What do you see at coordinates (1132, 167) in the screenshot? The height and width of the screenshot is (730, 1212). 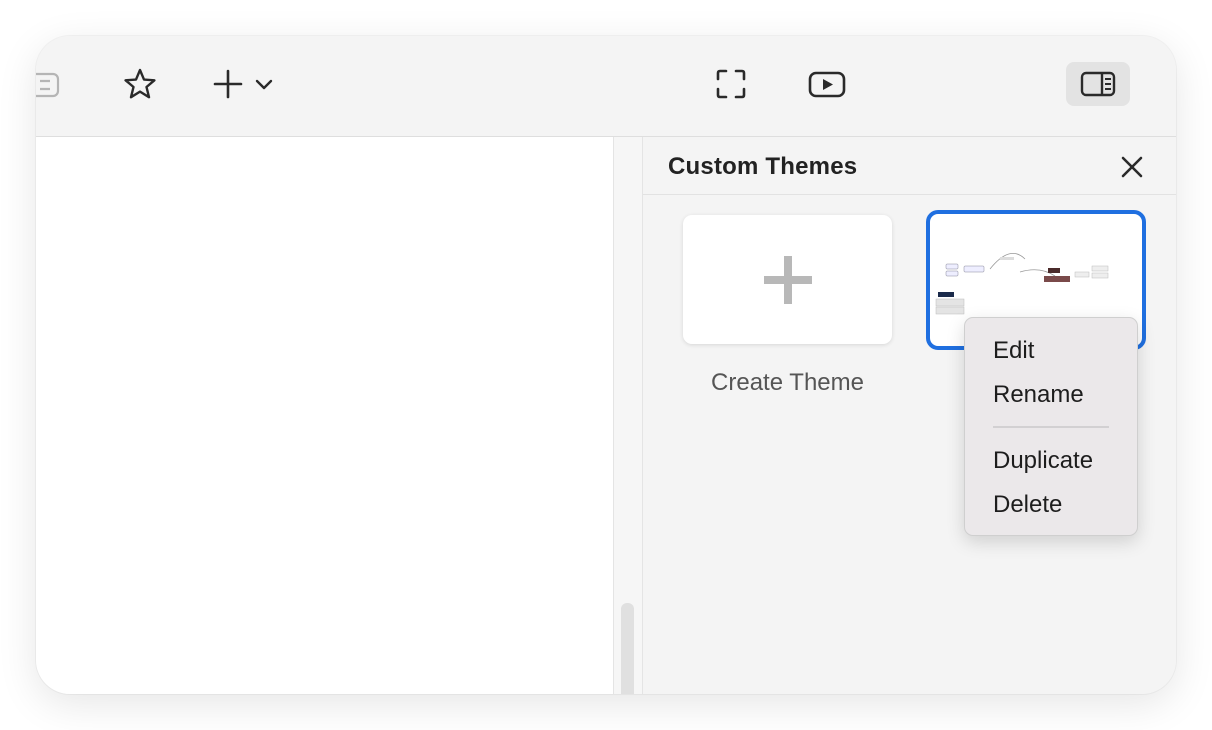 I see `close-icon` at bounding box center [1132, 167].